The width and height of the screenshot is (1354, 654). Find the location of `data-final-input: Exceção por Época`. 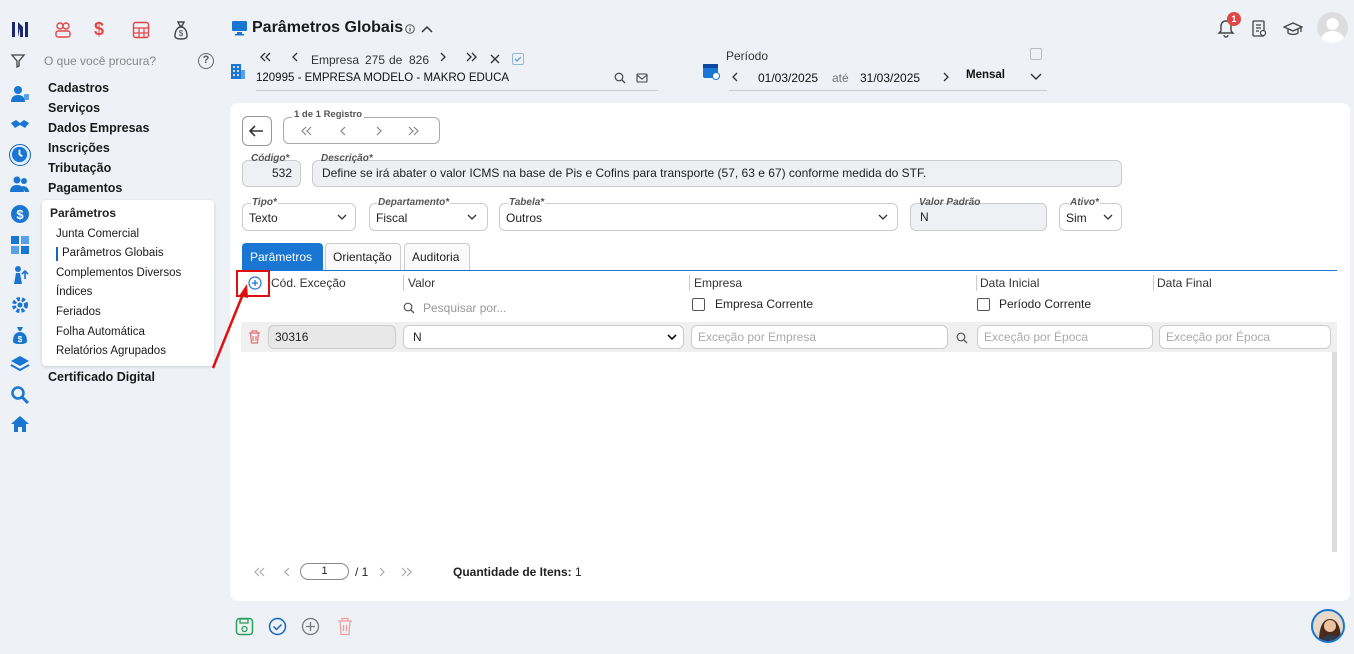

data-final-input: Exceção por Época is located at coordinates (1245, 337).